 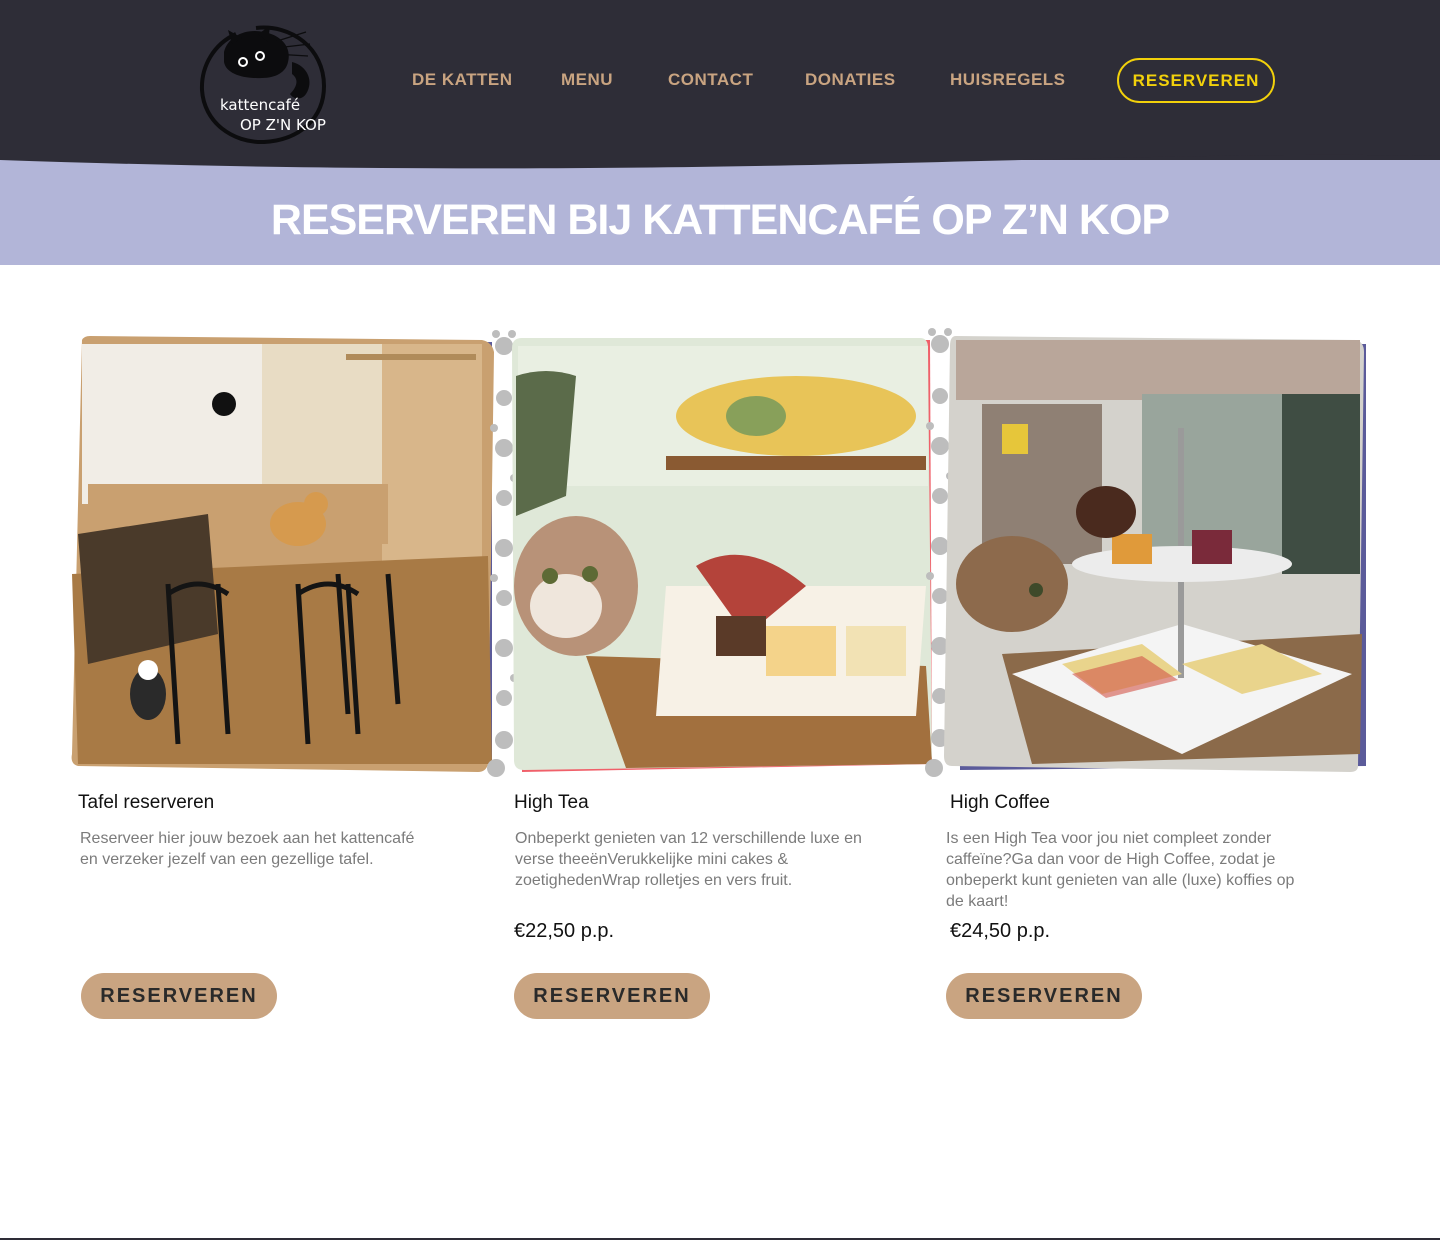 What do you see at coordinates (722, 555) in the screenshot?
I see `card-photo-high-tea` at bounding box center [722, 555].